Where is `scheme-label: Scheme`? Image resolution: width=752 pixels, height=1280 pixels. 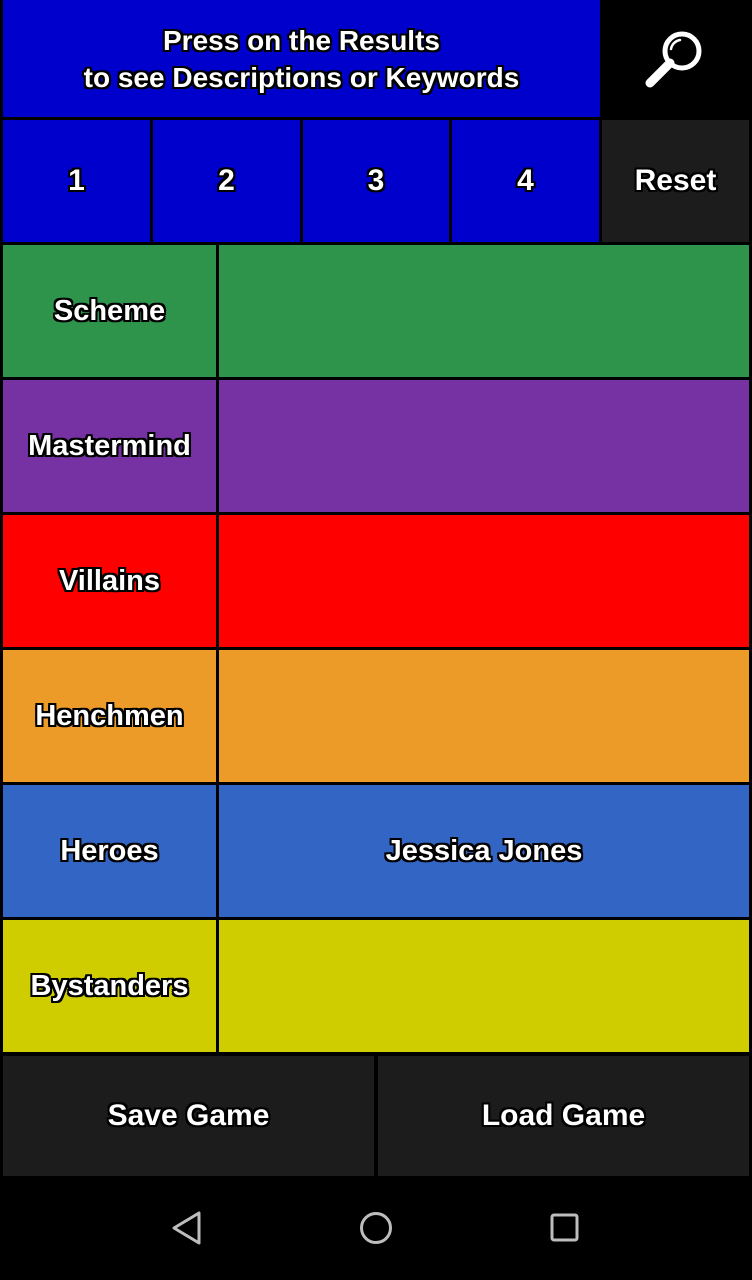 scheme-label: Scheme is located at coordinates (109, 310).